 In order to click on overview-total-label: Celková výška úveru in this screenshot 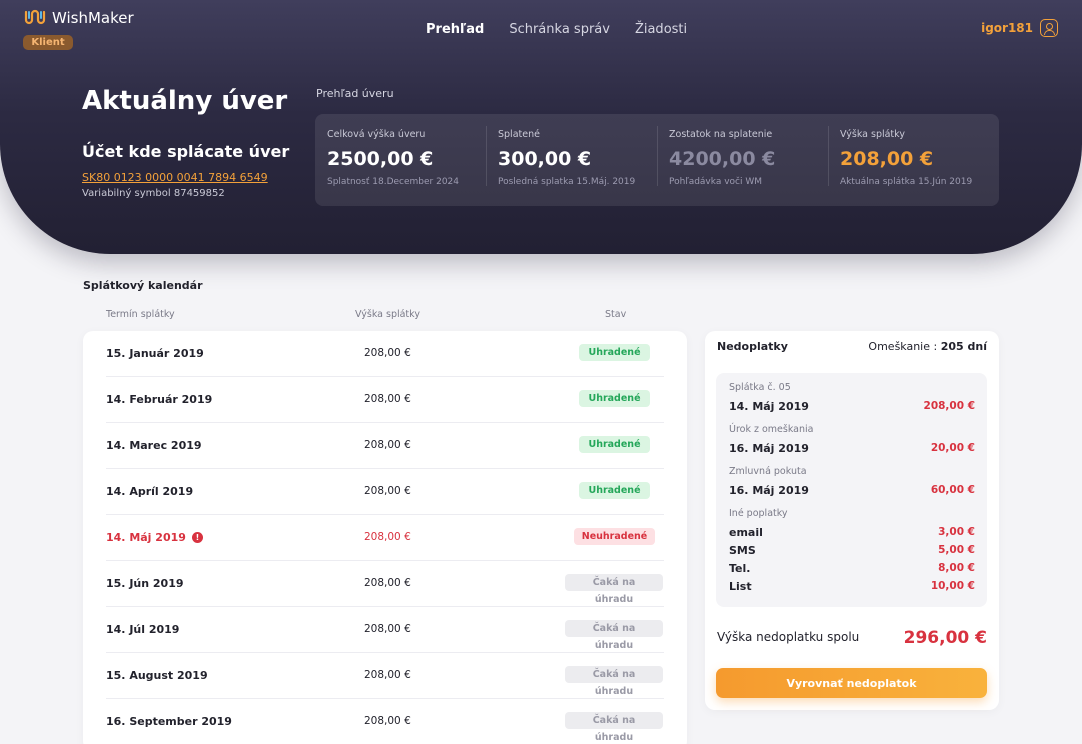, I will do `click(376, 134)`.